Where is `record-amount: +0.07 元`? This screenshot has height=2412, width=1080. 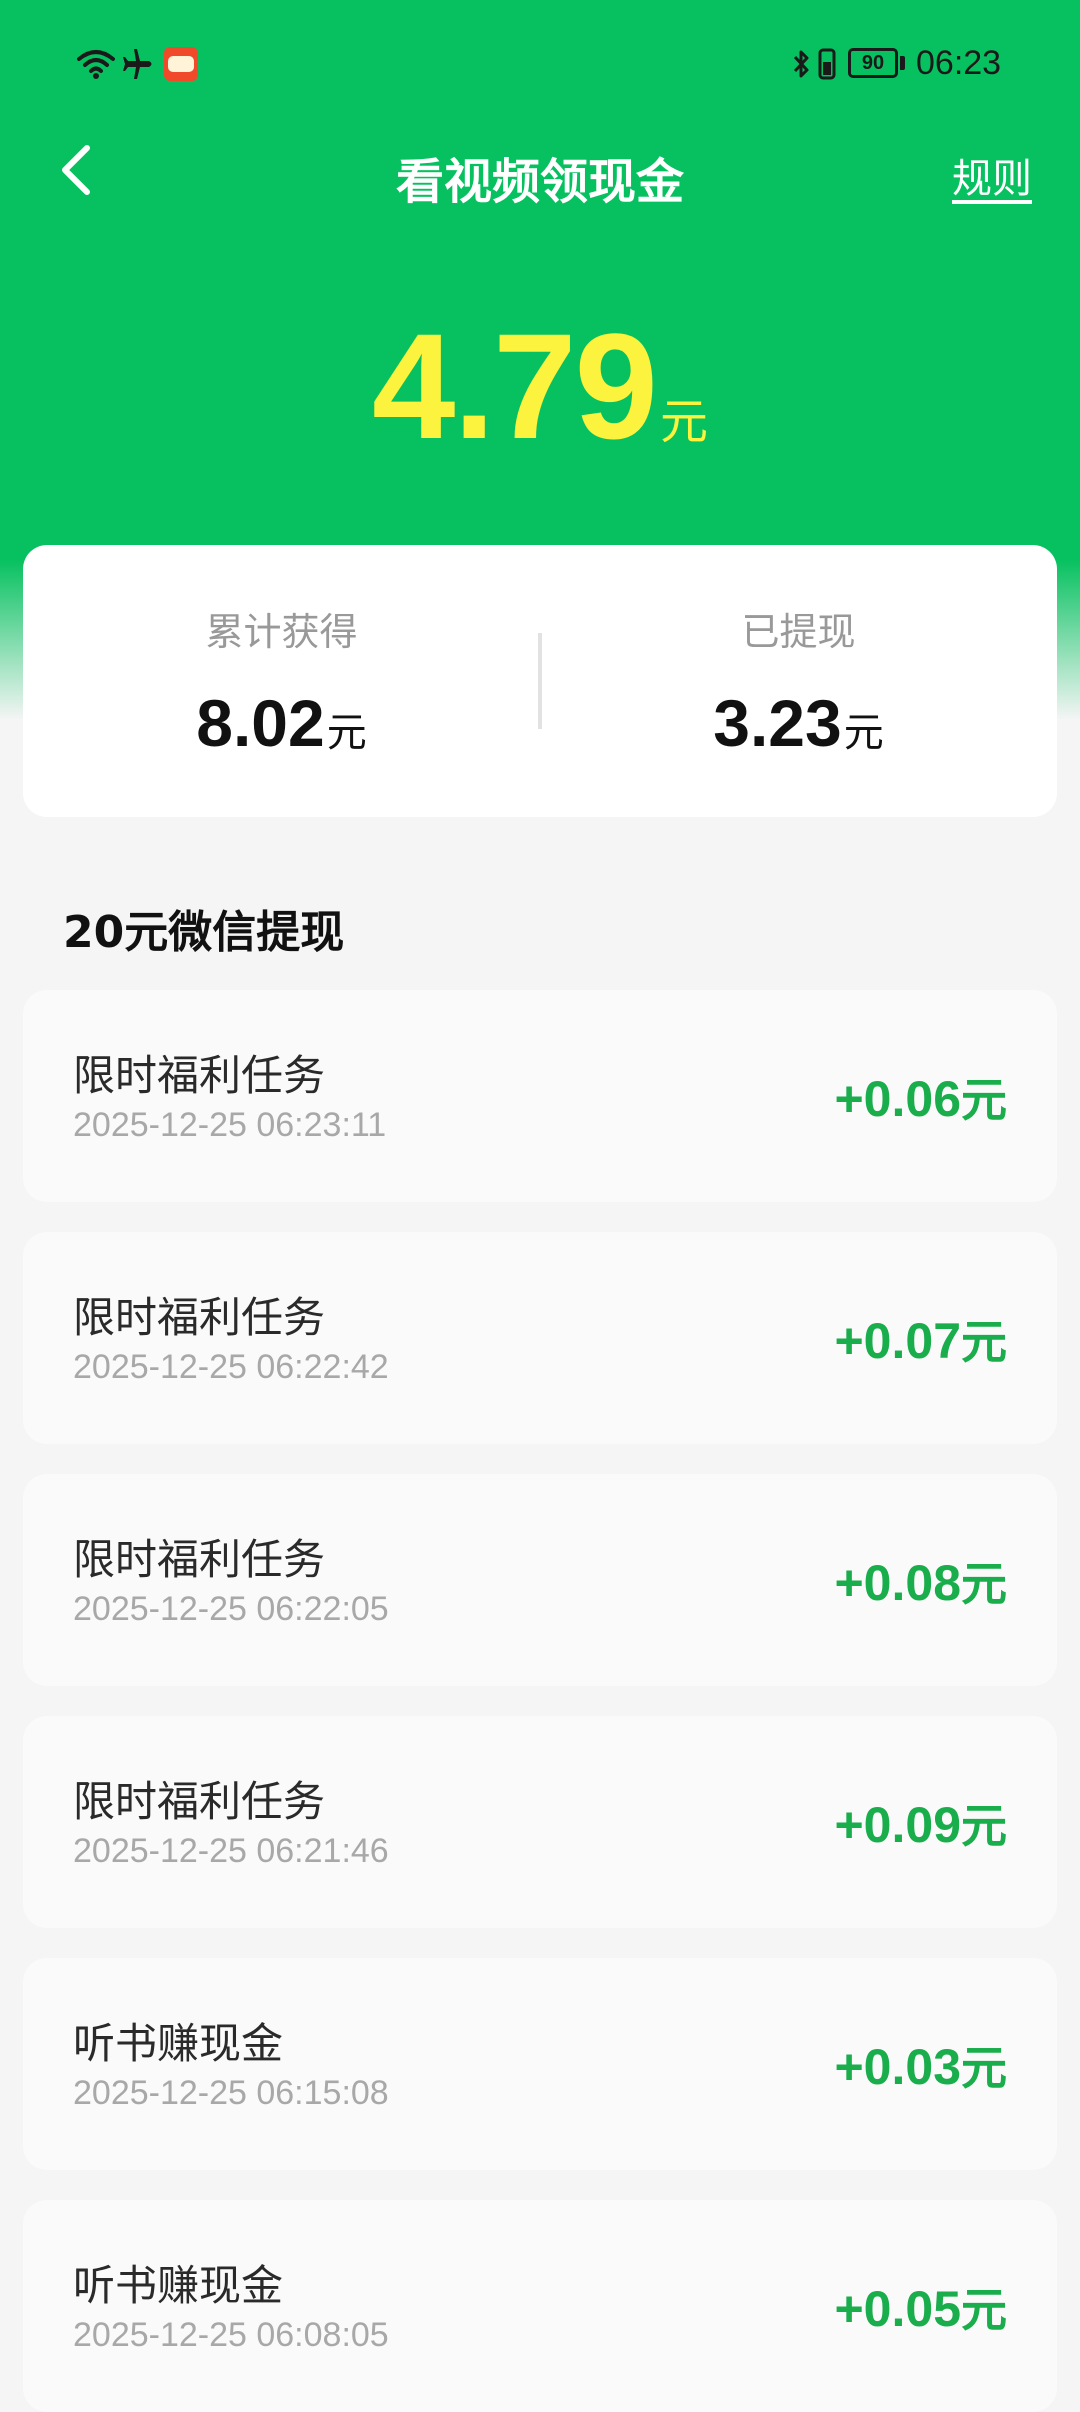 record-amount: +0.07 元 is located at coordinates (920, 1339).